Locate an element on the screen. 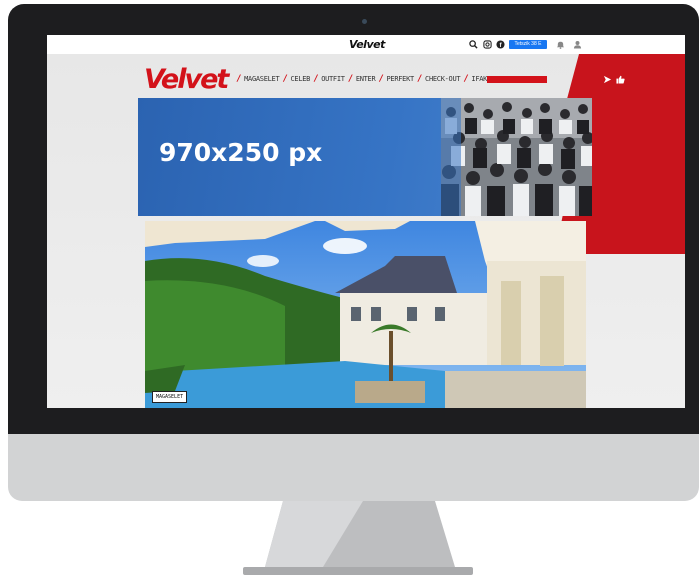  nav-item-label: CHECK-OUT is located at coordinates (443, 79).